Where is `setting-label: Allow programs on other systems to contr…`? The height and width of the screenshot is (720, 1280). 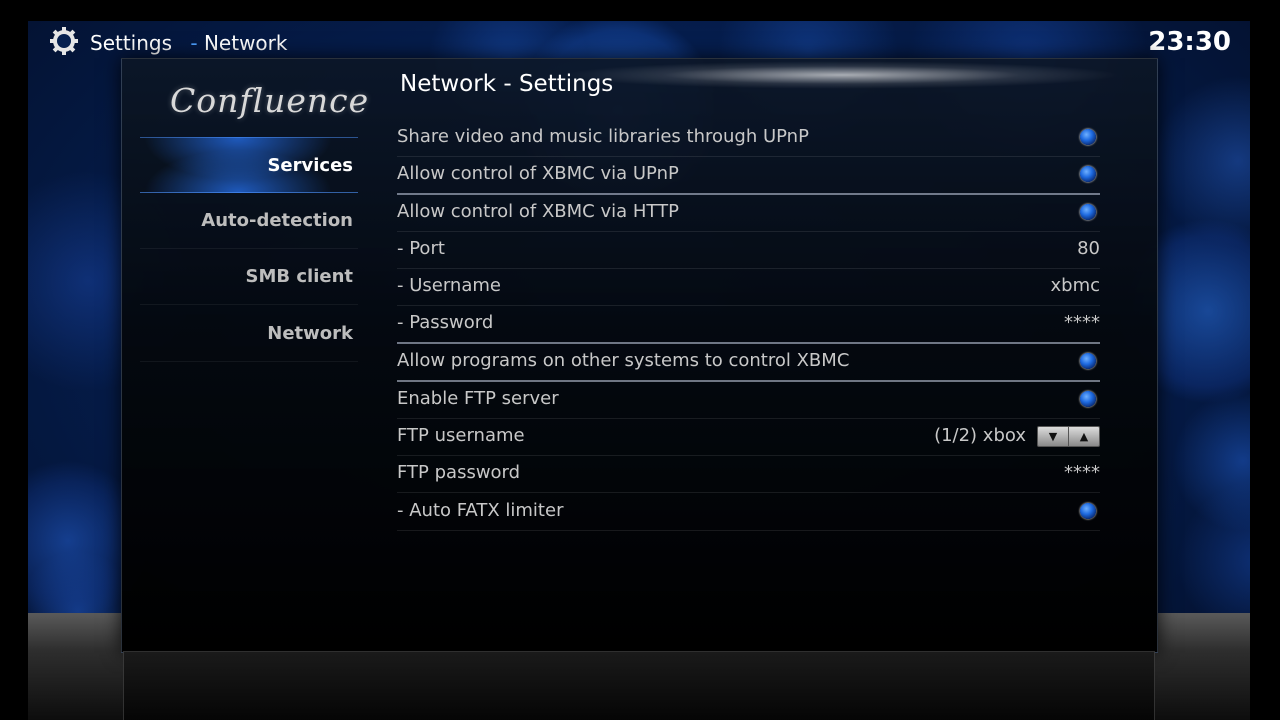 setting-label: Allow programs on other systems to contr… is located at coordinates (623, 360).